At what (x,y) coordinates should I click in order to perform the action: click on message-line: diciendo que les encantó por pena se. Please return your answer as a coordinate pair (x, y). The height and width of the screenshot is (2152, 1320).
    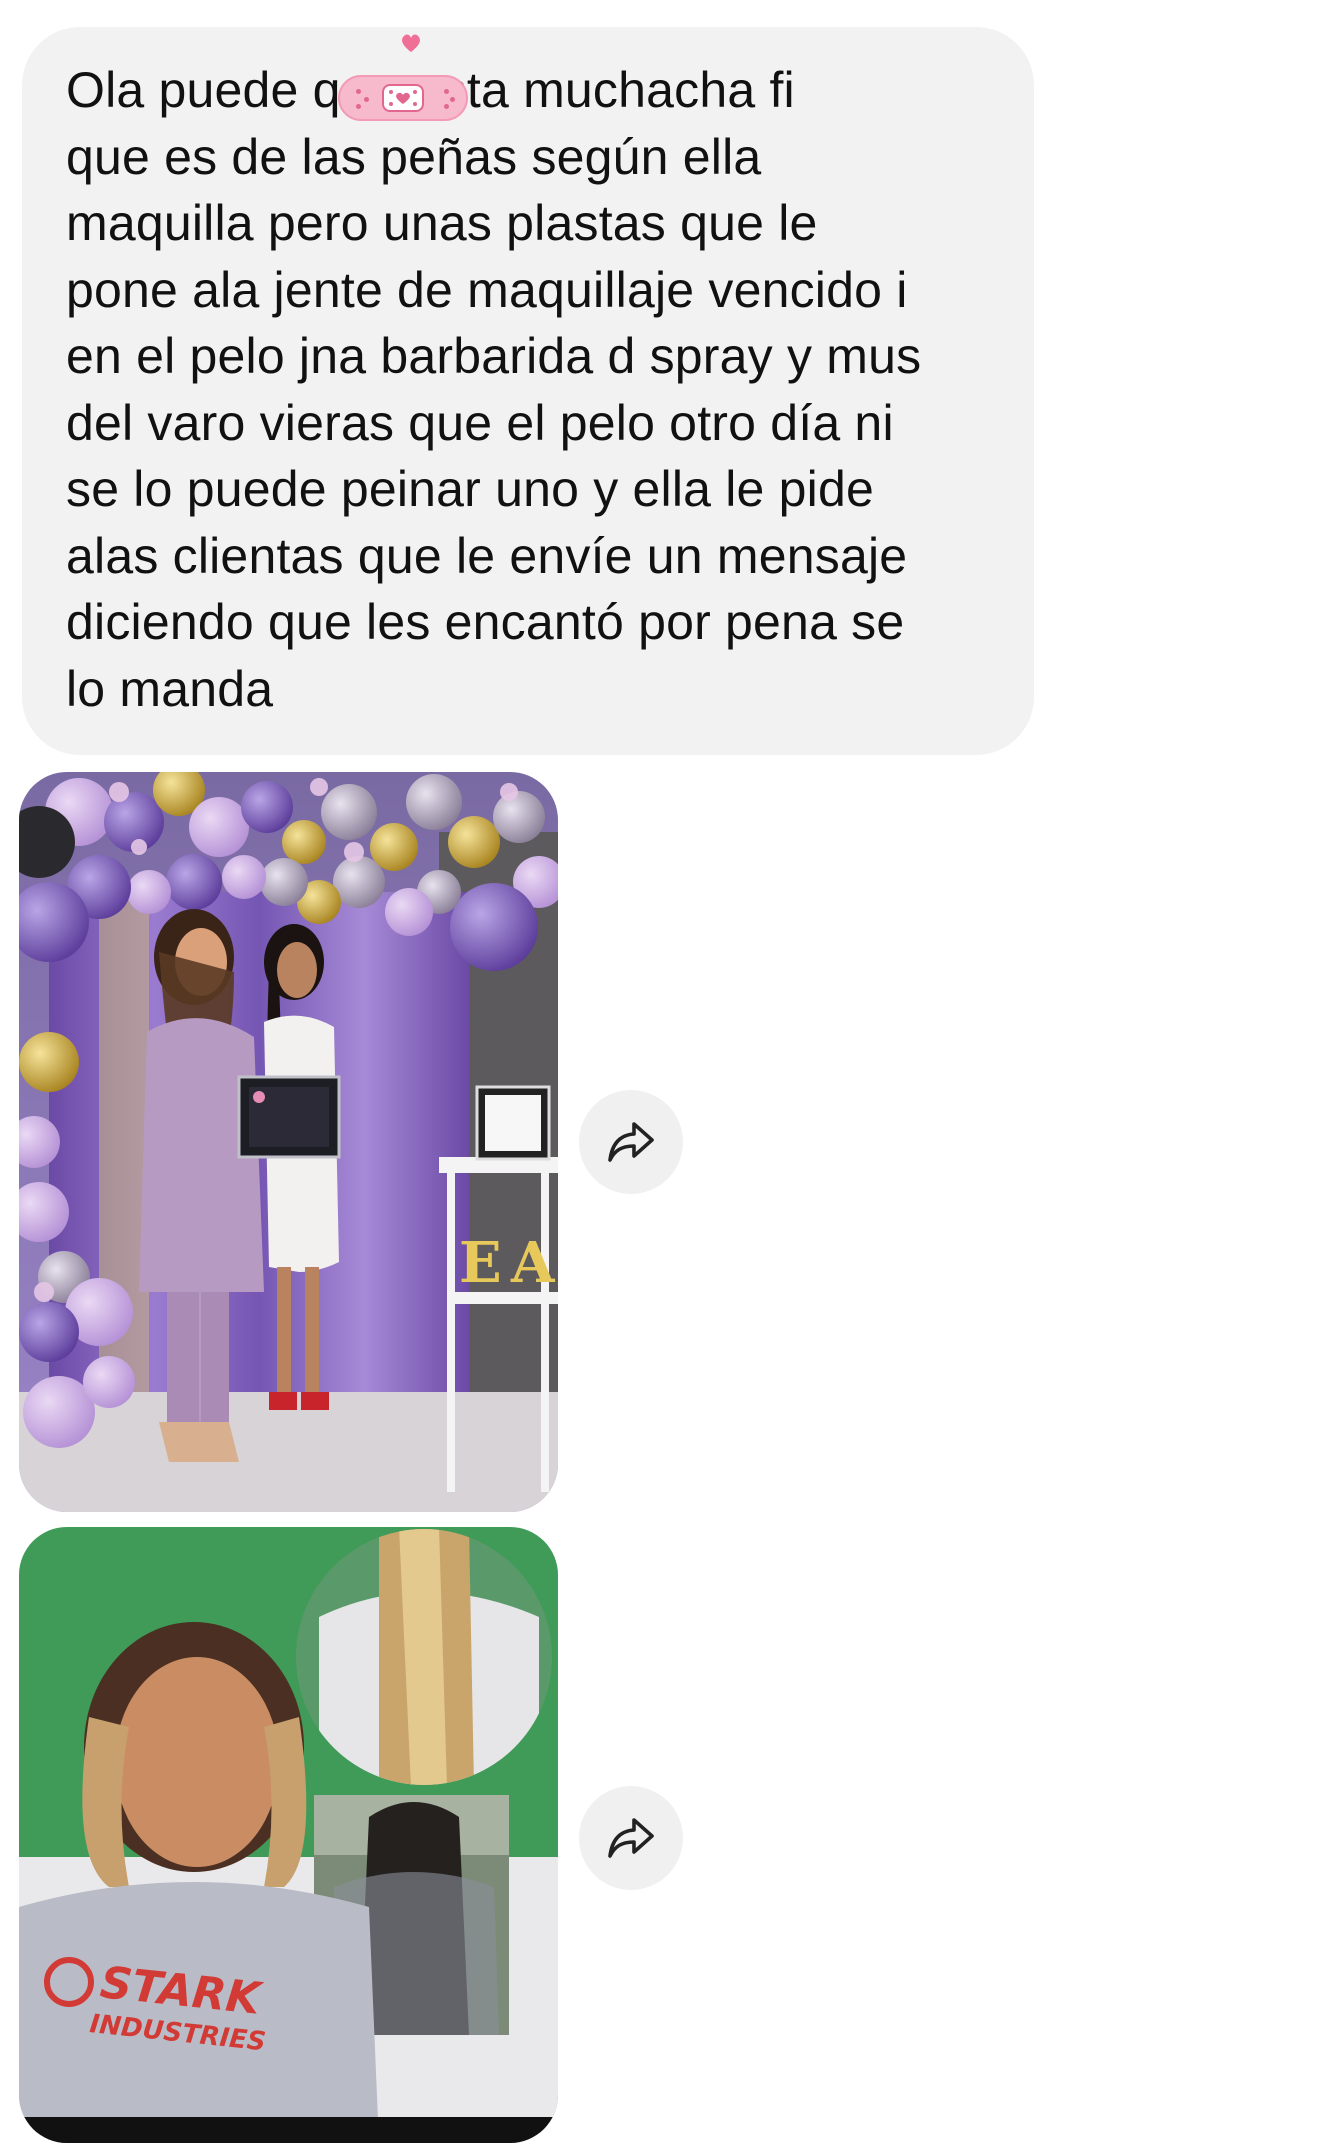
    Looking at the image, I should click on (485, 622).